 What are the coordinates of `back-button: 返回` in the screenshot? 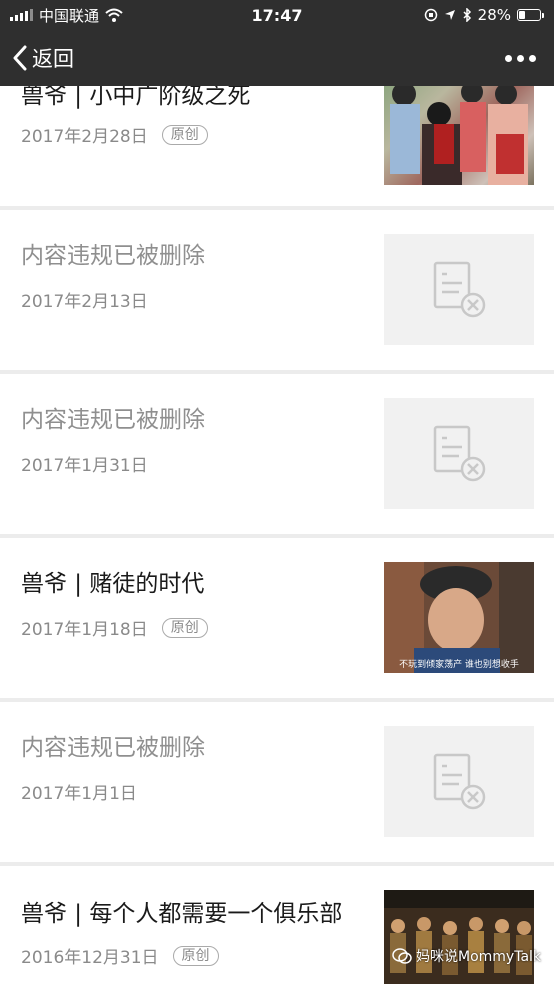 It's located at (37, 58).